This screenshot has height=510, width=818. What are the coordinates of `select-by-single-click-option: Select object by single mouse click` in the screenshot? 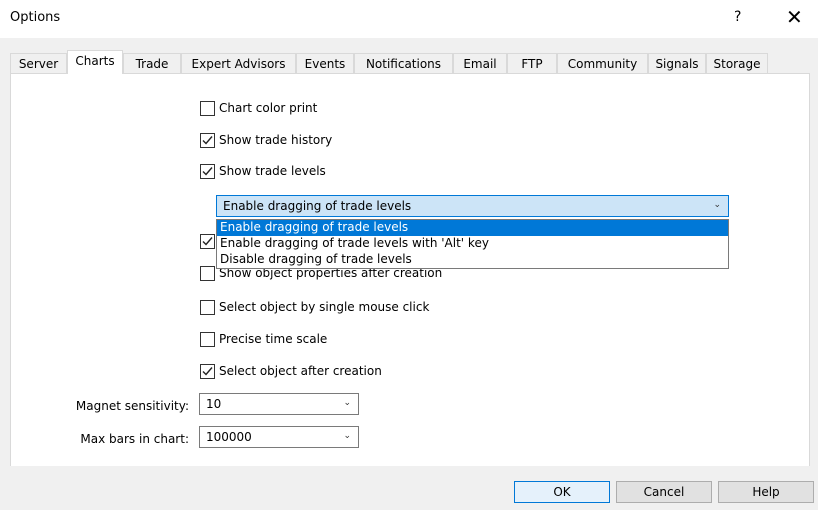 It's located at (314, 307).